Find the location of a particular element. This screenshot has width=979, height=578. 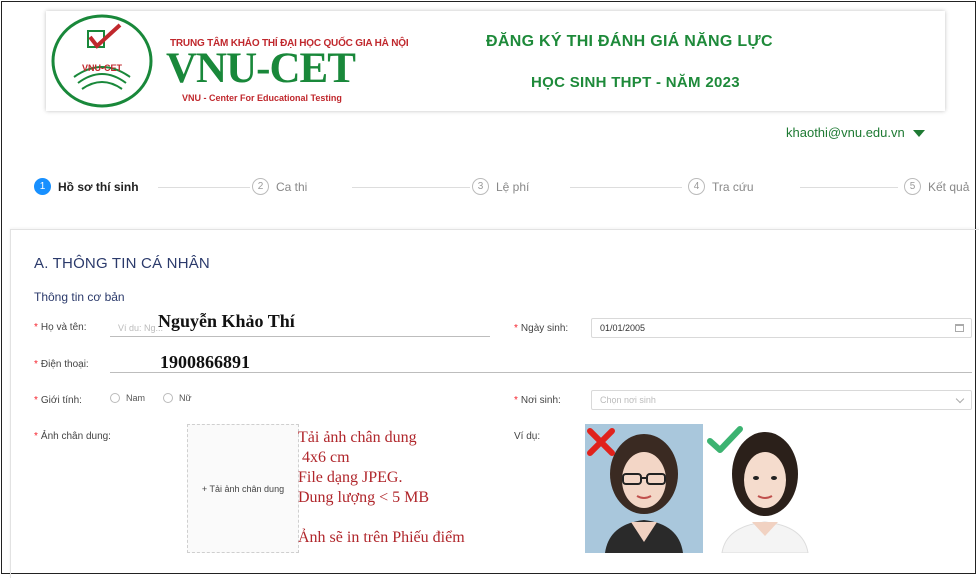

chevron-down-icon is located at coordinates (960, 399).